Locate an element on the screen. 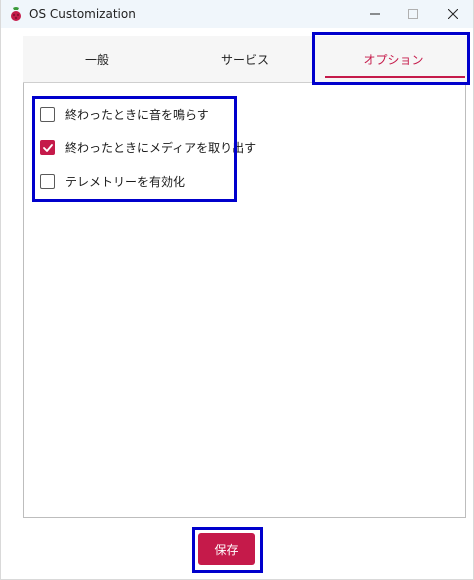 The width and height of the screenshot is (474, 580). tab-label: 一般 is located at coordinates (96, 59).